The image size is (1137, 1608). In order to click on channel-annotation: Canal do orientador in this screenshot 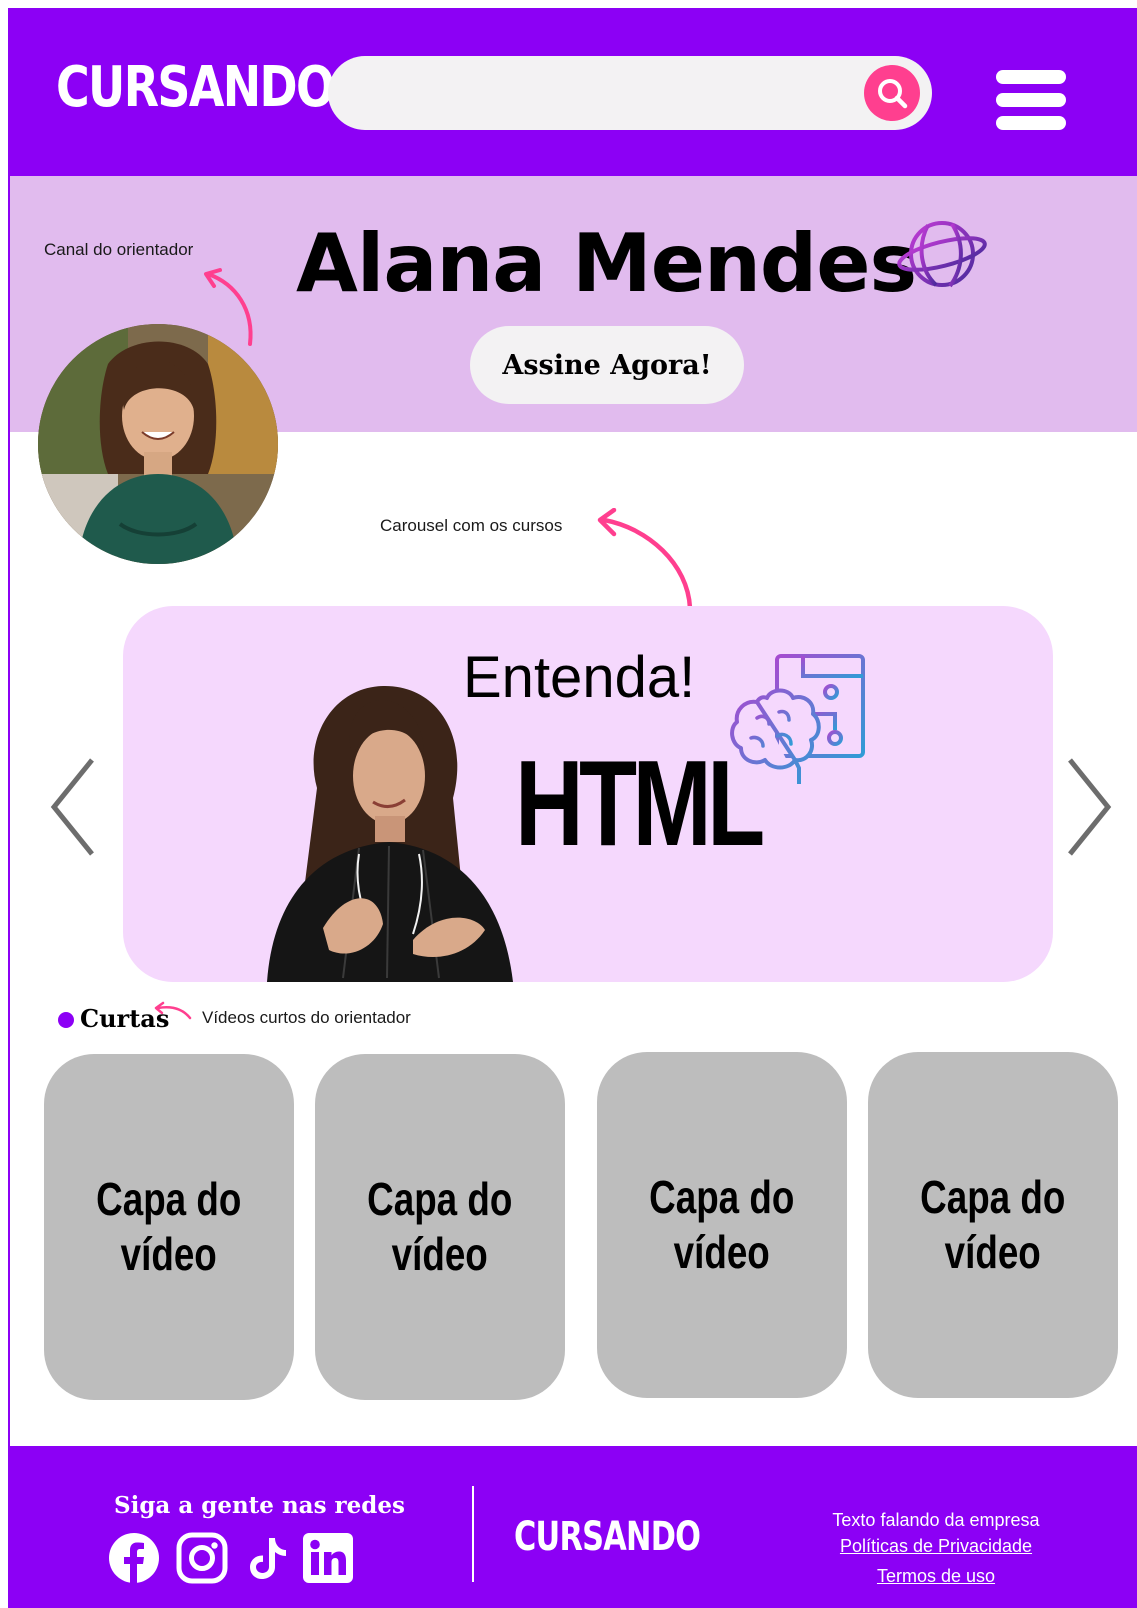, I will do `click(119, 249)`.